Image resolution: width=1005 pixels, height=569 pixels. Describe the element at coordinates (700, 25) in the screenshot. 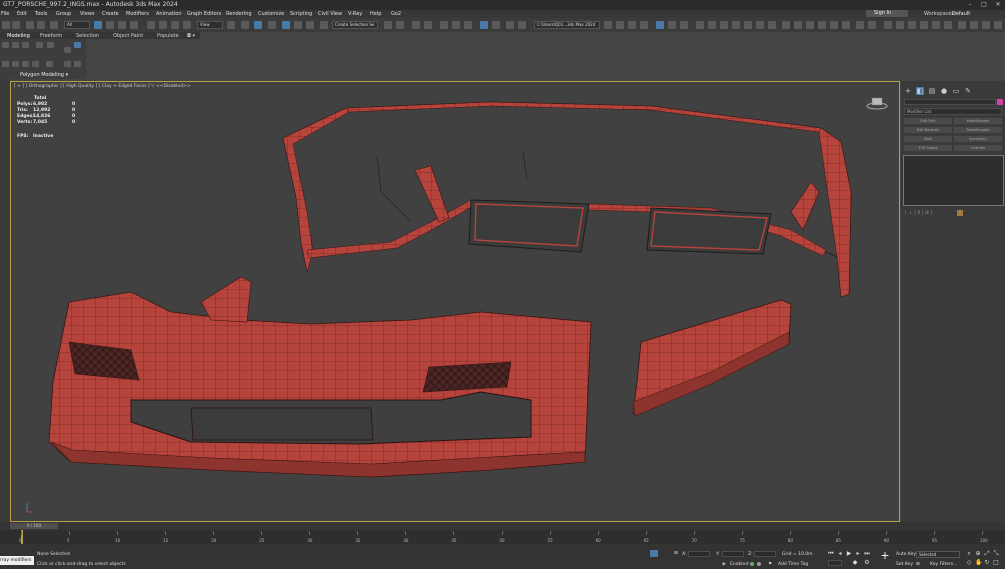

I see `vray-dome-icon` at that location.